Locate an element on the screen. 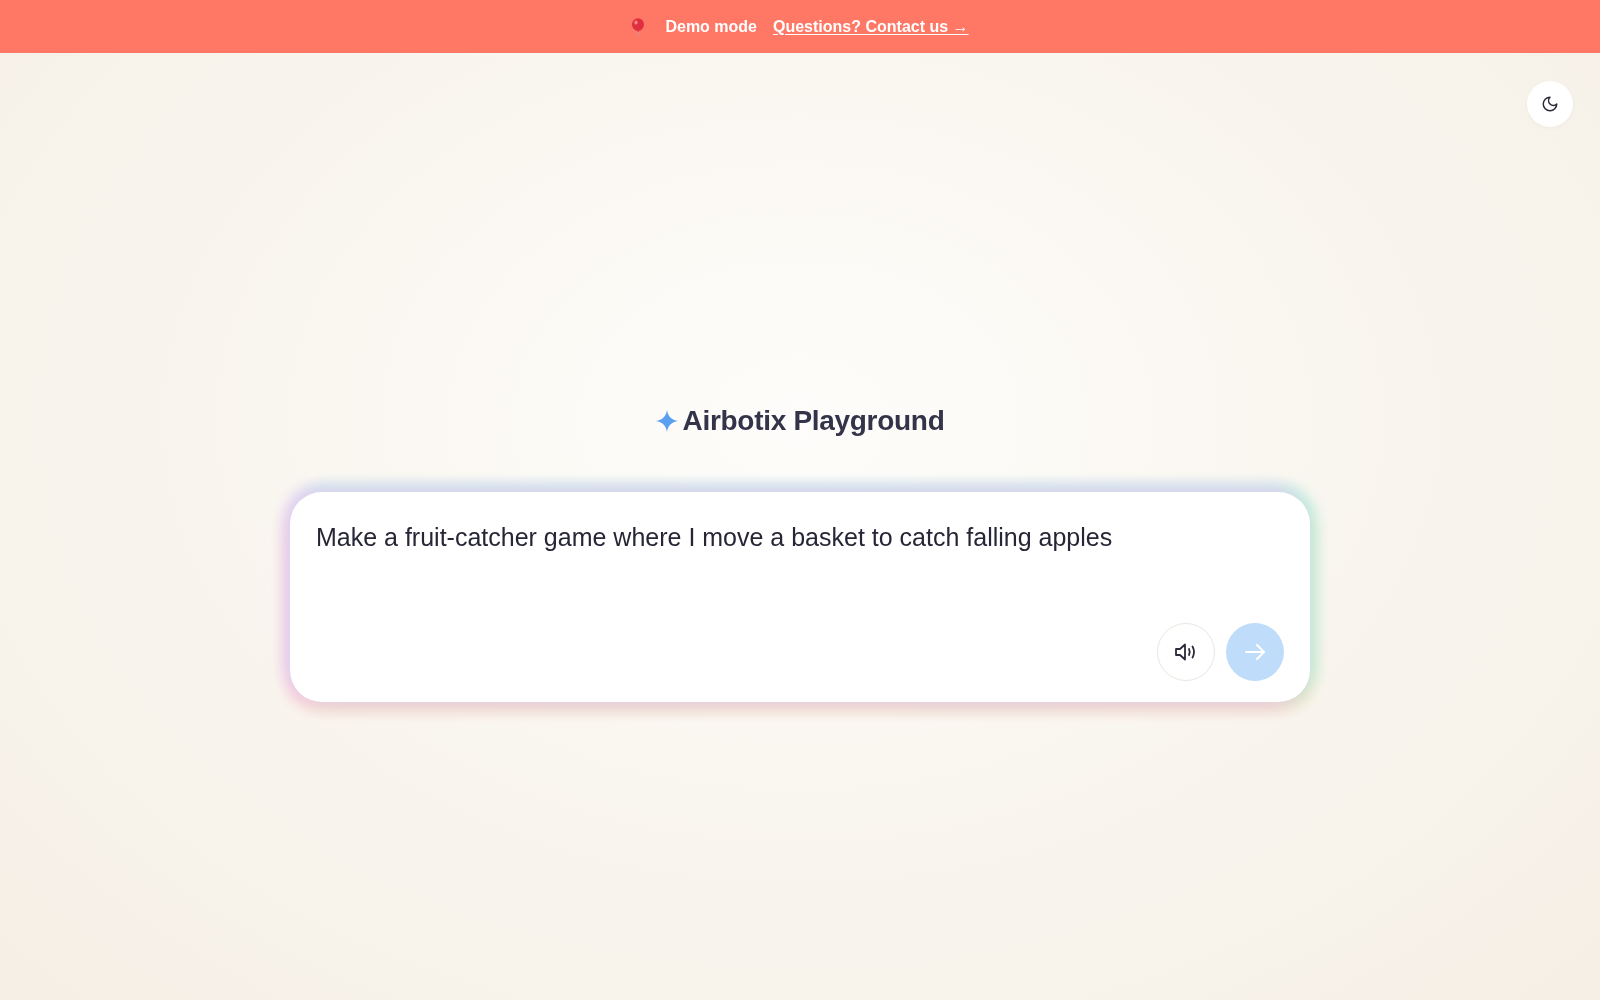 This screenshot has width=1600, height=1000. speaker-icon is located at coordinates (1186, 652).